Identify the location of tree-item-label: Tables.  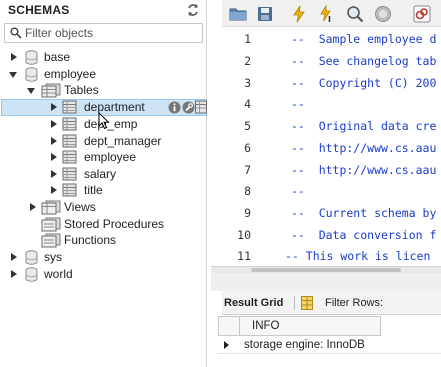
(81, 90).